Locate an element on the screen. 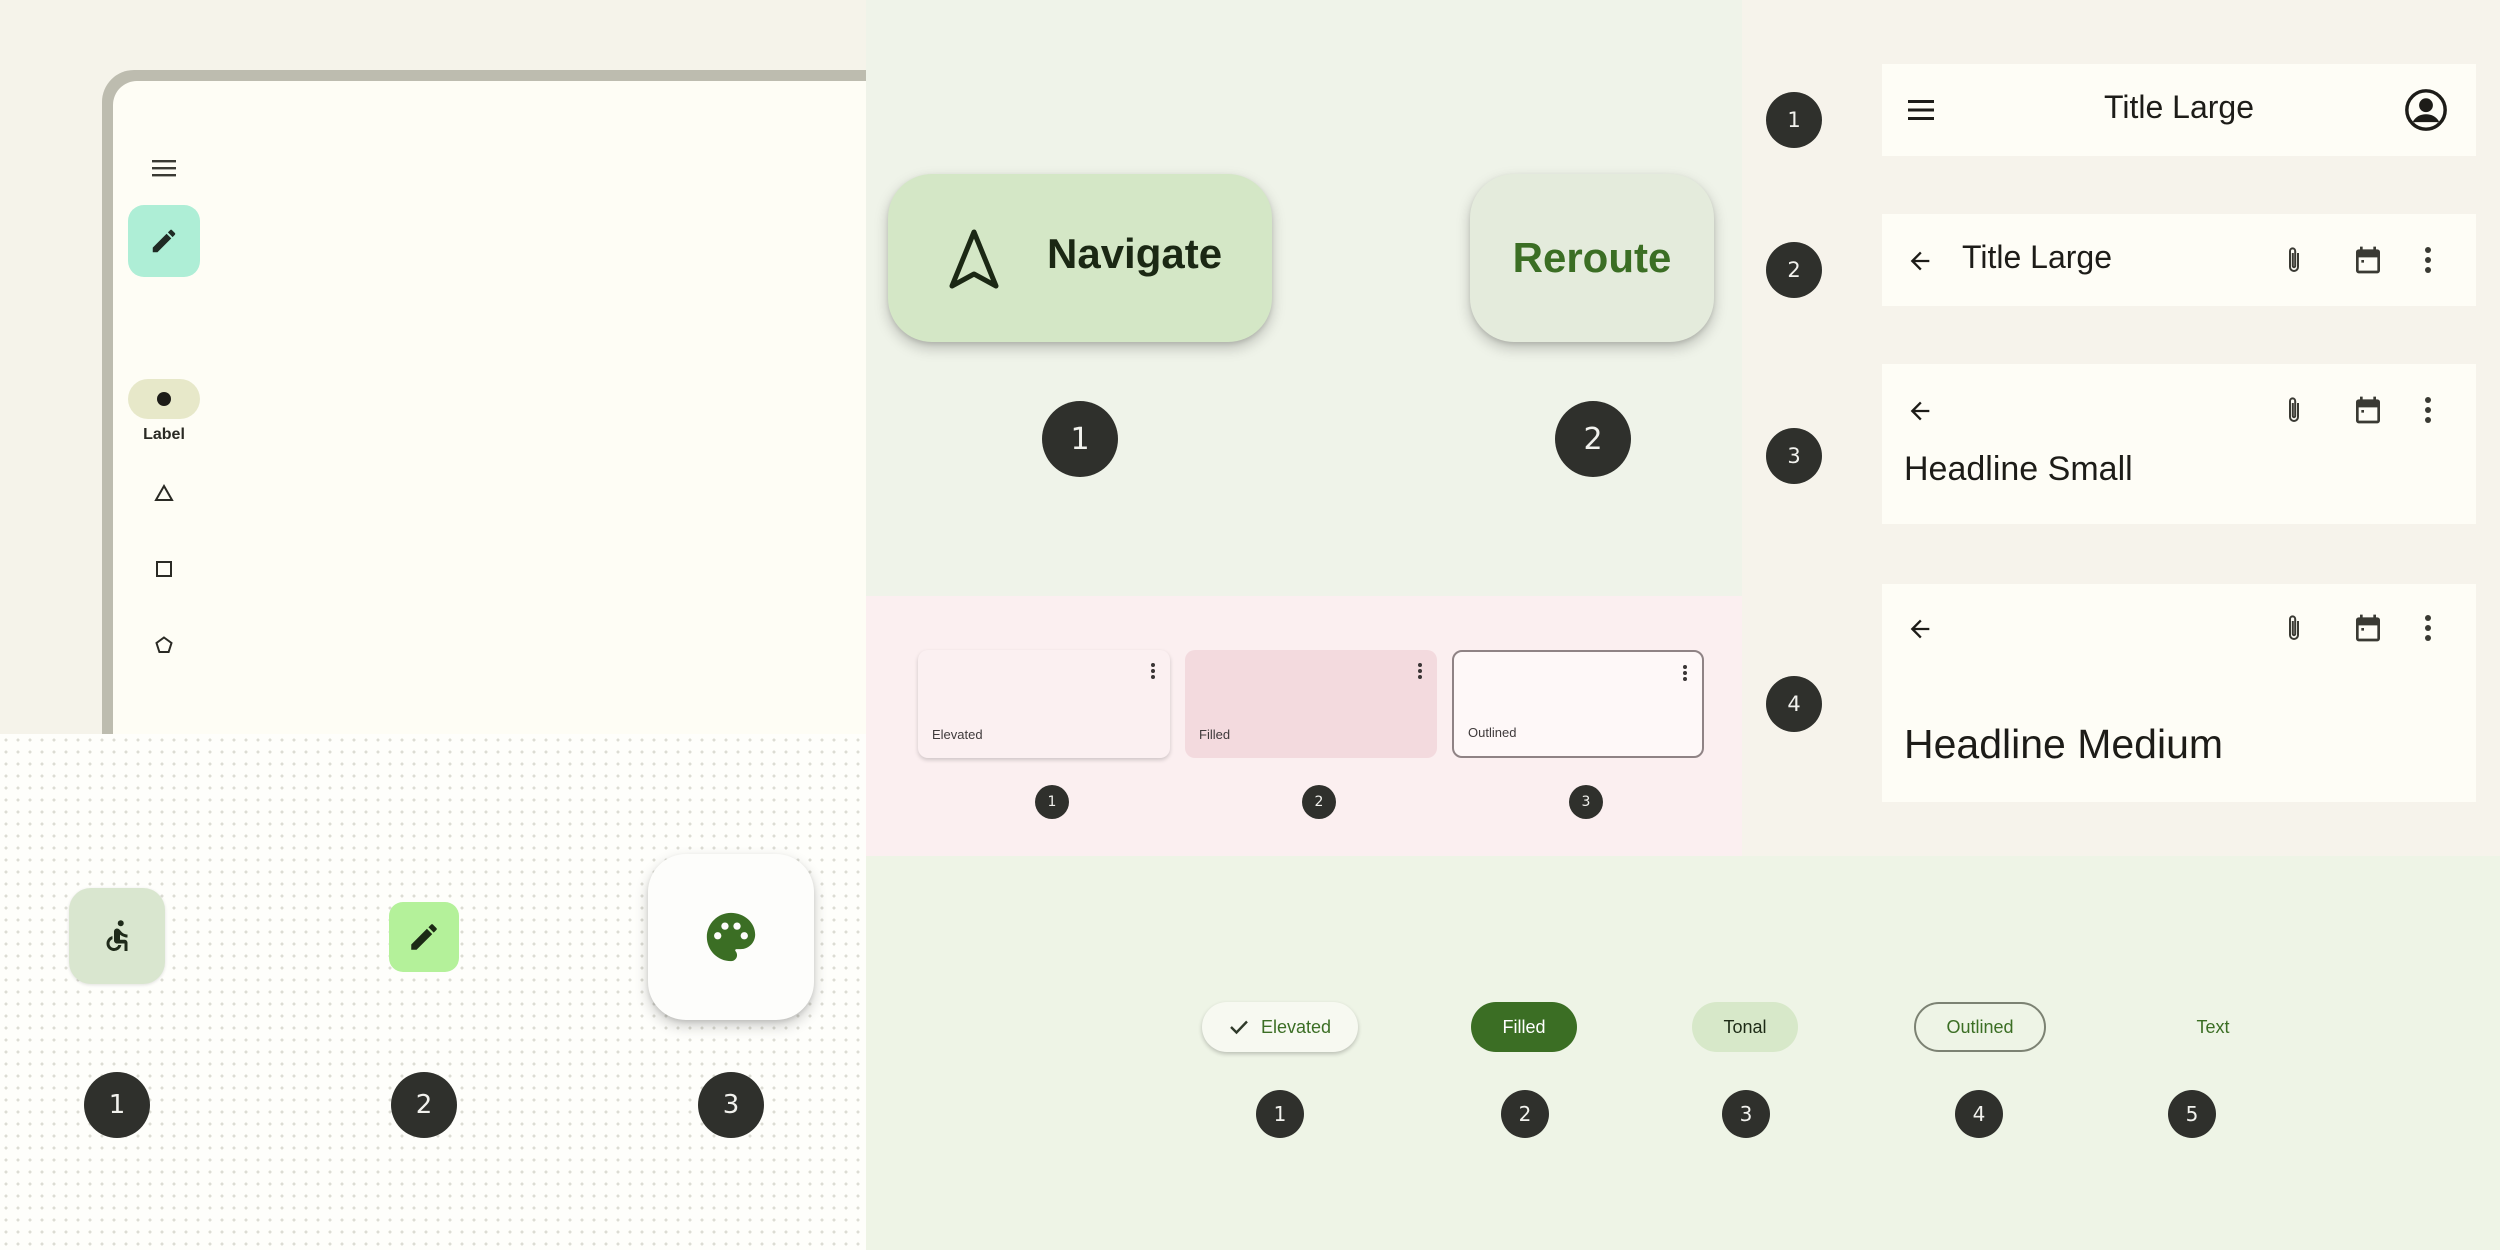 The image size is (2500, 1250). chip-label: Outlined is located at coordinates (1980, 1026).